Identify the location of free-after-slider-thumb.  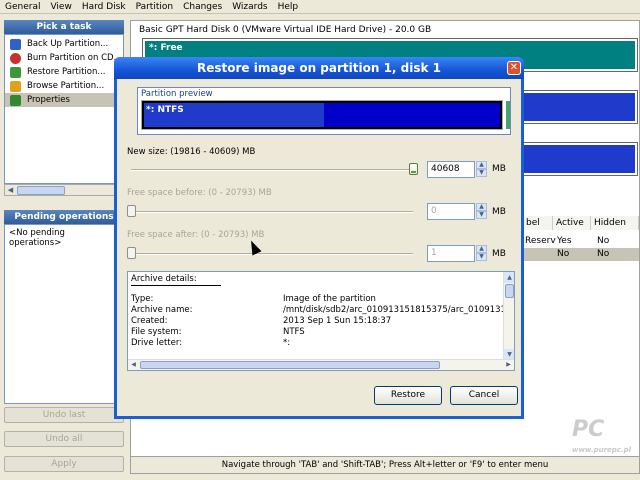
(131, 253).